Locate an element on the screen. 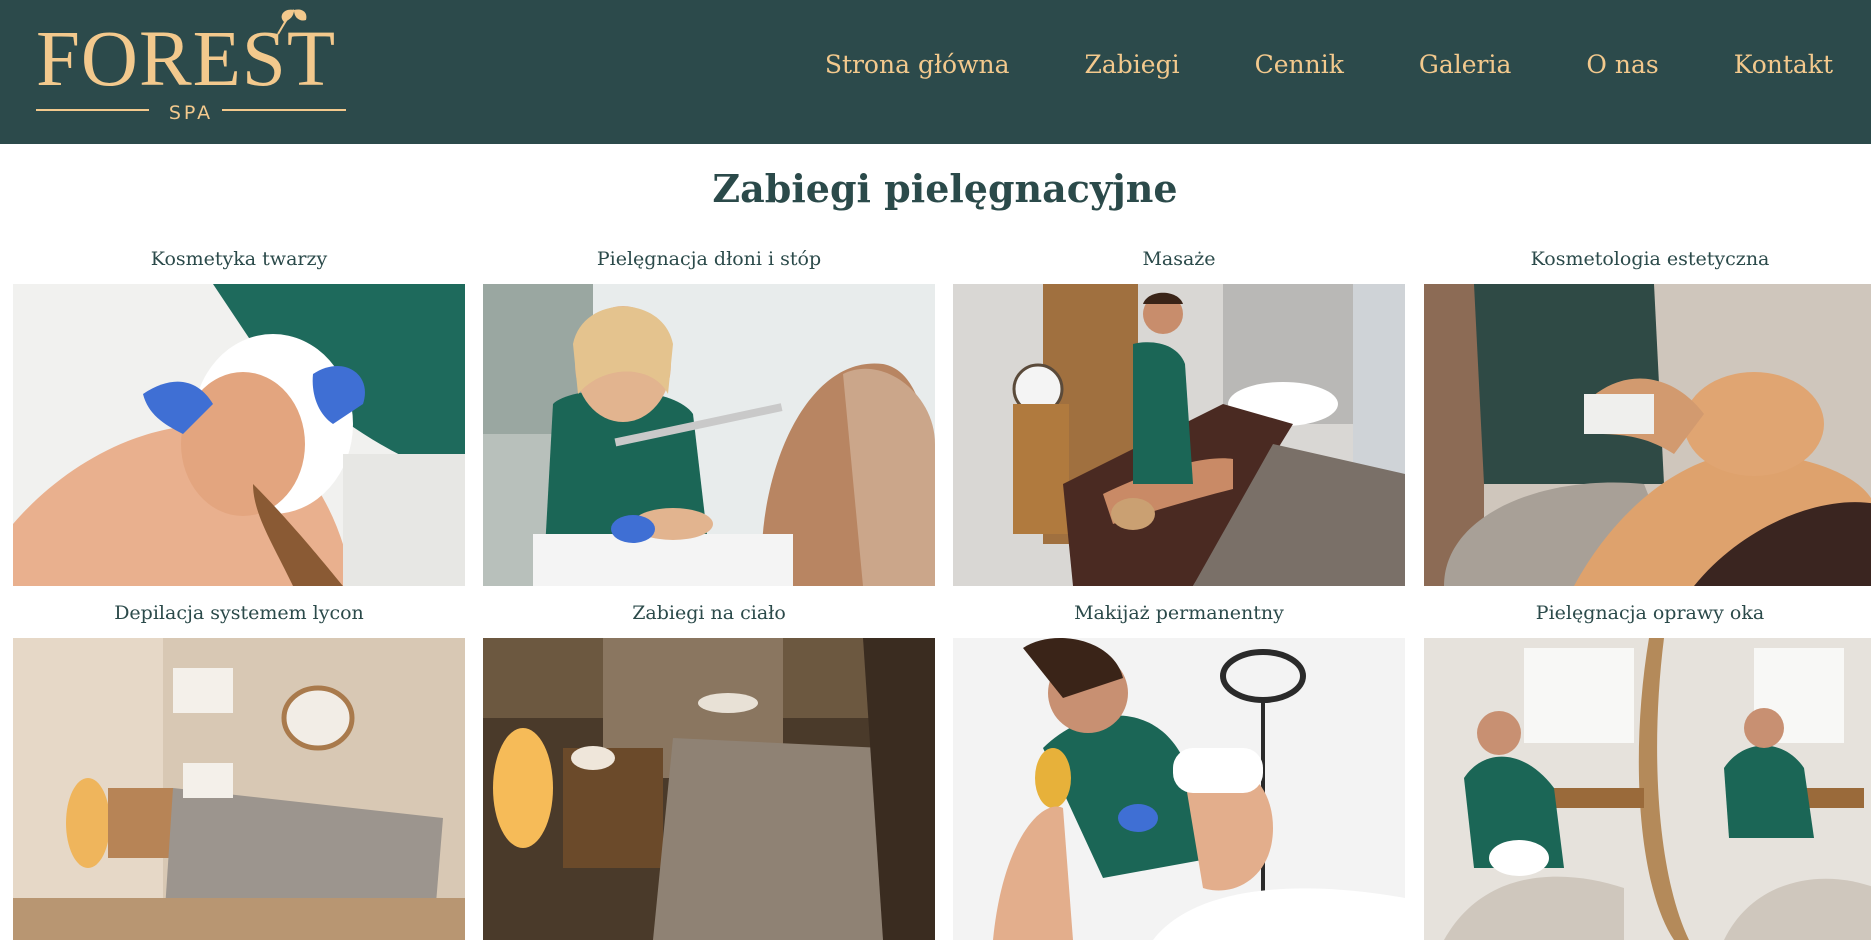  nav-treatments: Zabiegi is located at coordinates (1132, 64).